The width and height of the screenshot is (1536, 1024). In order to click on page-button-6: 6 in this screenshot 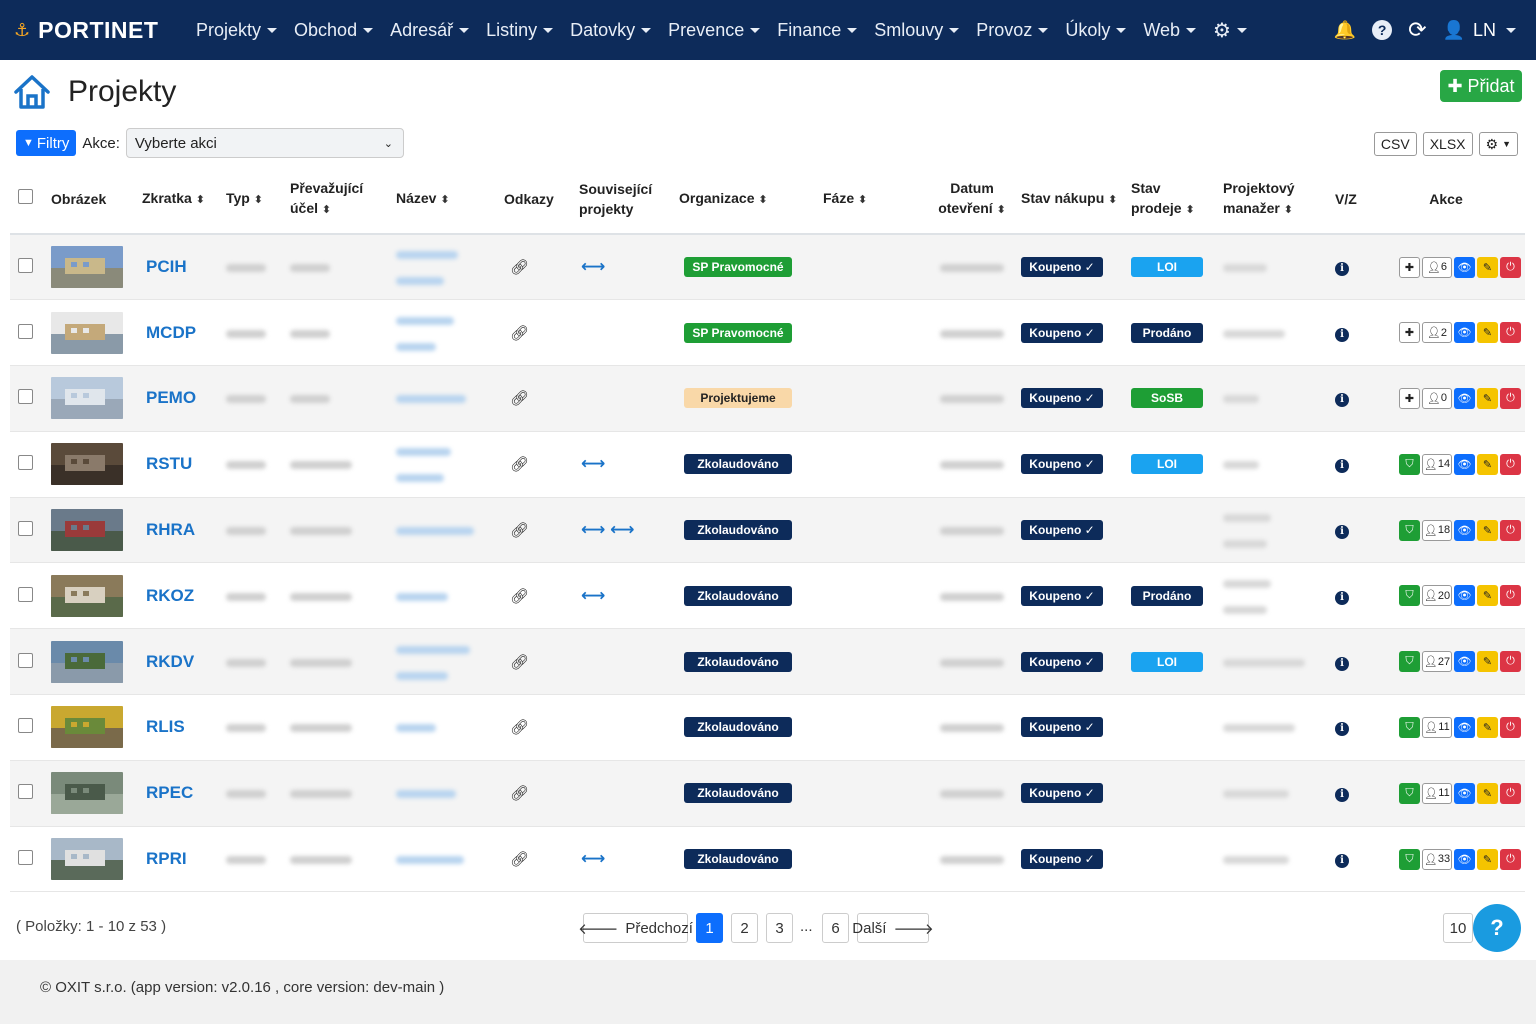, I will do `click(835, 928)`.